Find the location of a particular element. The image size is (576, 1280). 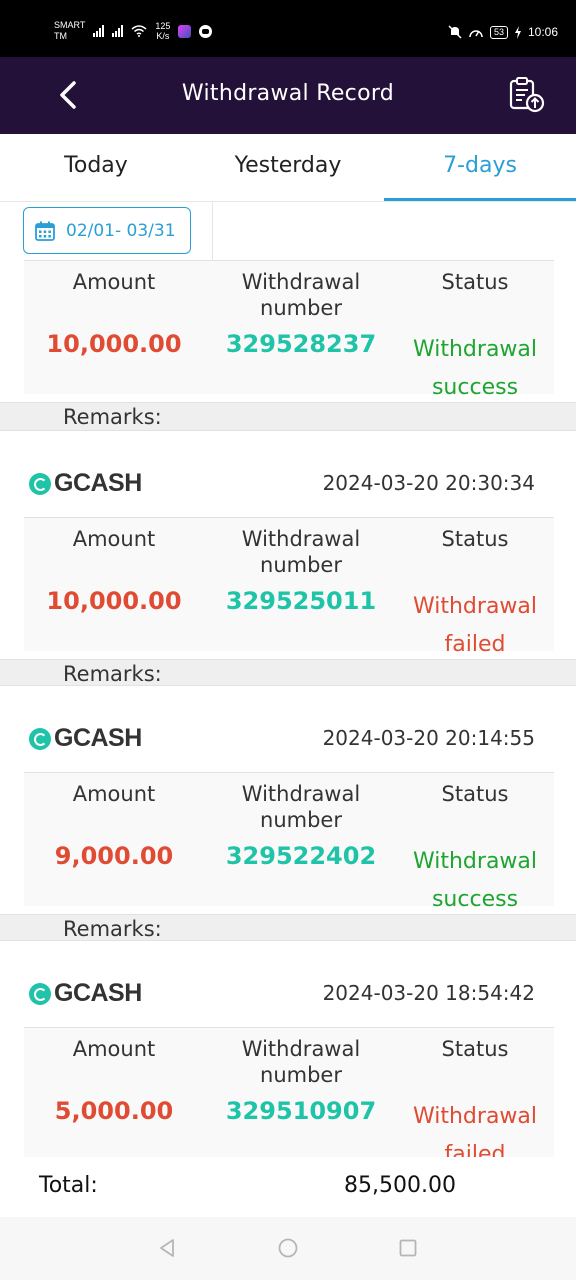

record-datetime: 2024-03-20 20:14:55 is located at coordinates (428, 738).